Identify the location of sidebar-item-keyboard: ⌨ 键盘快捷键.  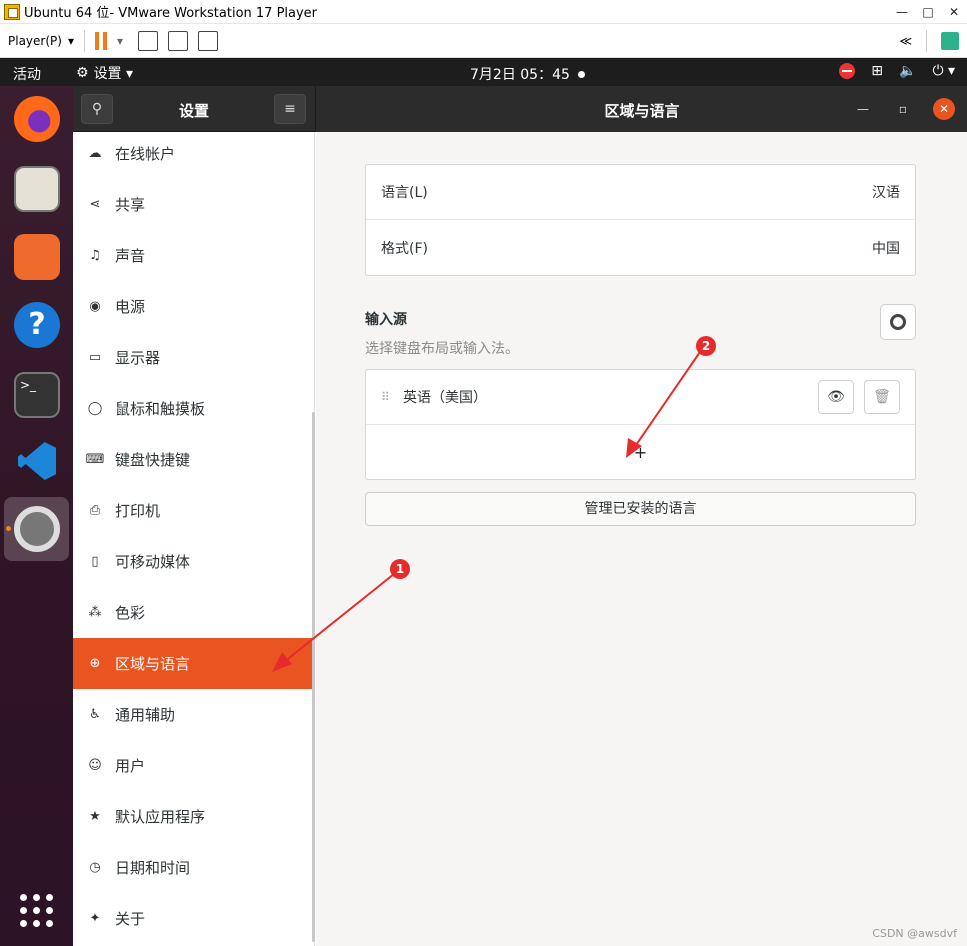
(193, 459).